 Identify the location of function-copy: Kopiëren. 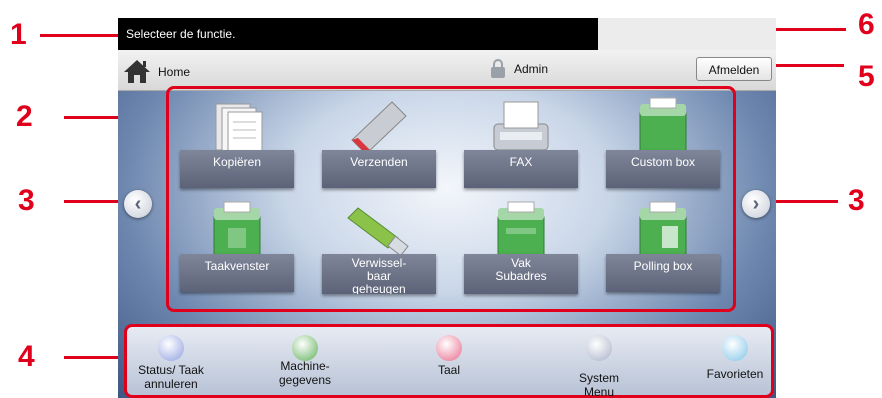
(237, 149).